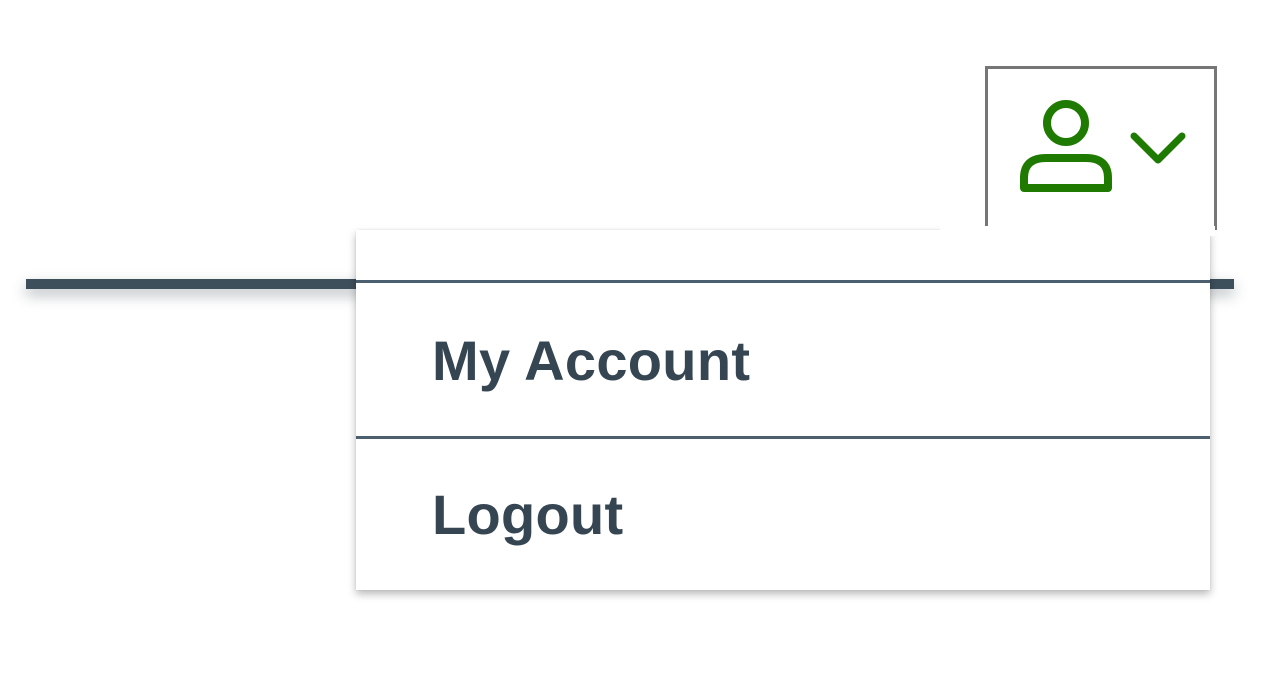 The height and width of the screenshot is (686, 1262). I want to click on user-menu-button, so click(1101, 148).